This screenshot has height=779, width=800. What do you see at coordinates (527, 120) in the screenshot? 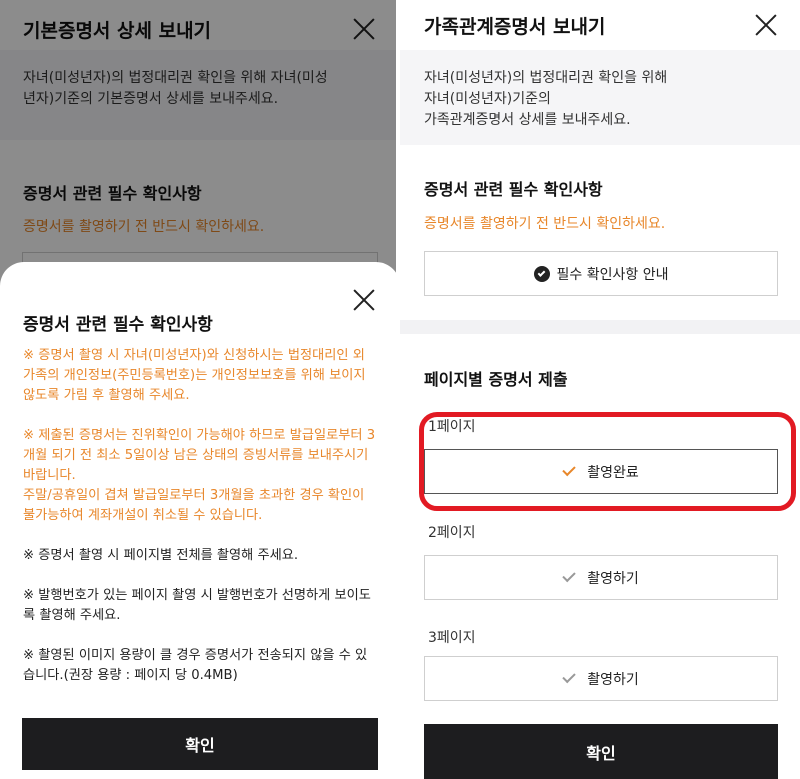
I see `intro-line: 가족관계증명서 상세를 보내주세요.` at bounding box center [527, 120].